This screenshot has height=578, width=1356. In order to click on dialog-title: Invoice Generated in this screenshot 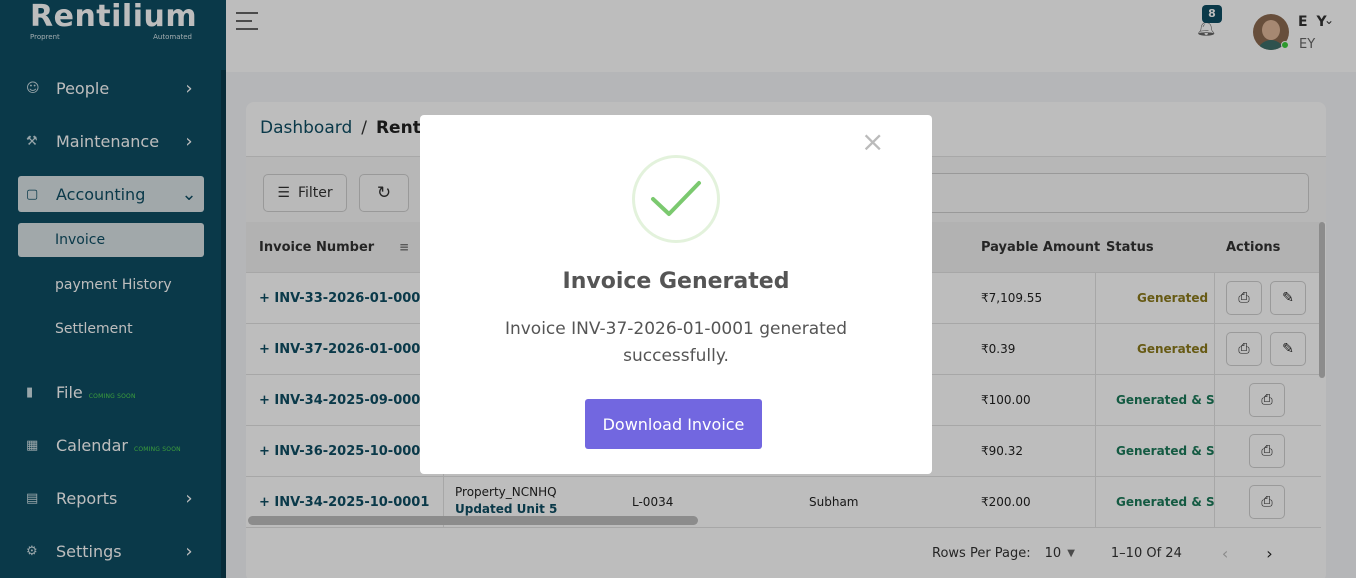, I will do `click(676, 281)`.